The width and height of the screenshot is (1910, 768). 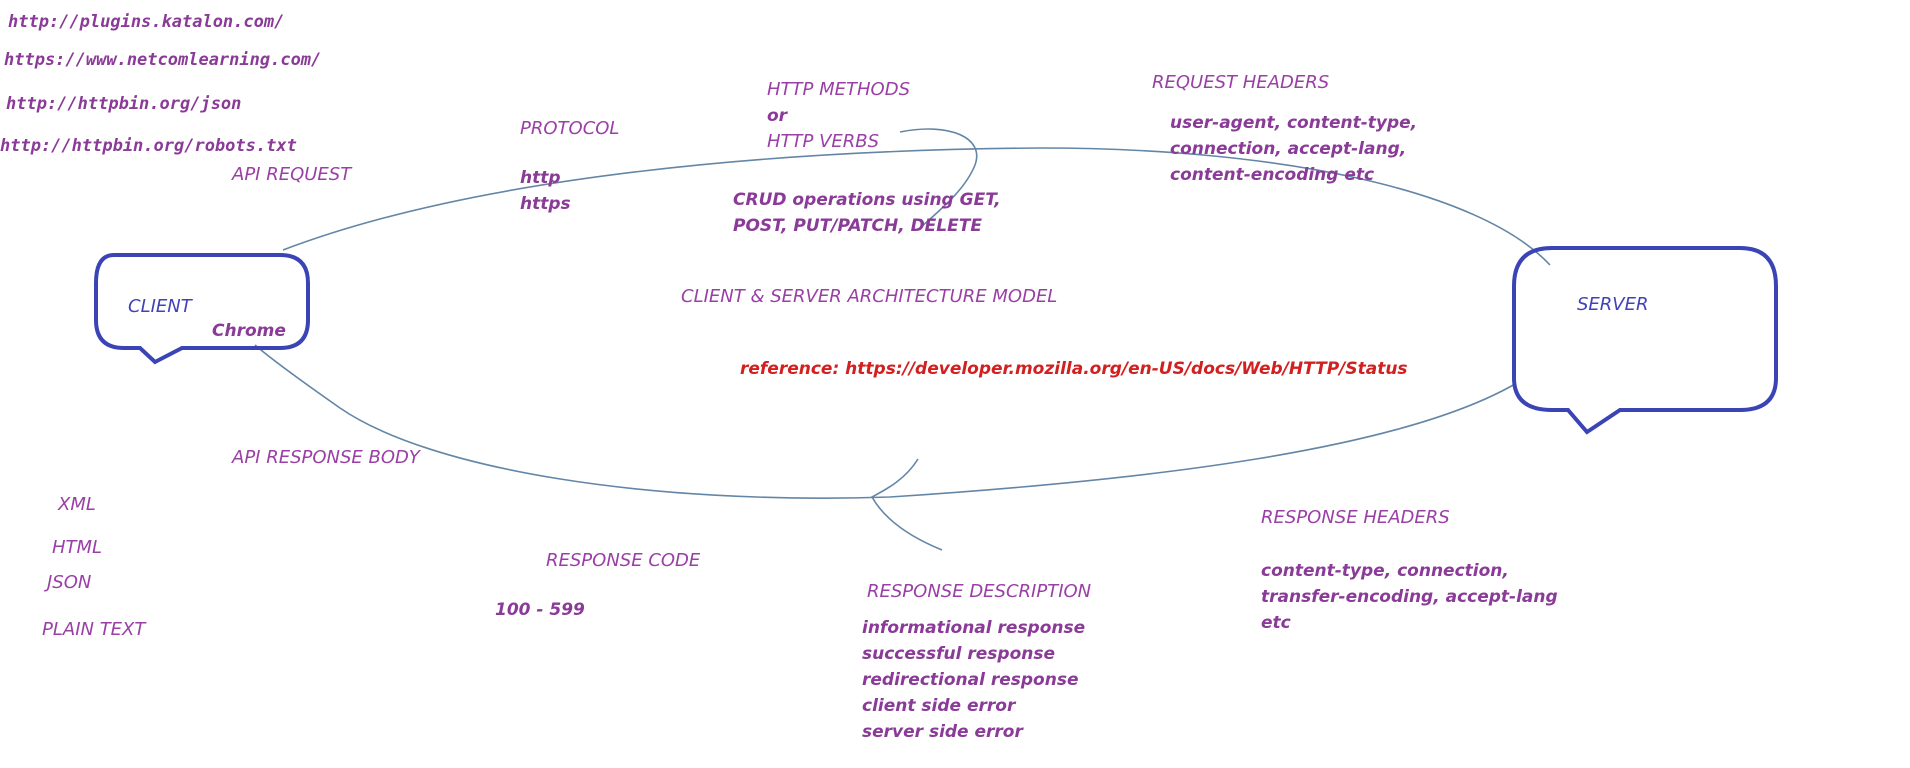 I want to click on body-type-json: JSON, so click(x=69, y=582).